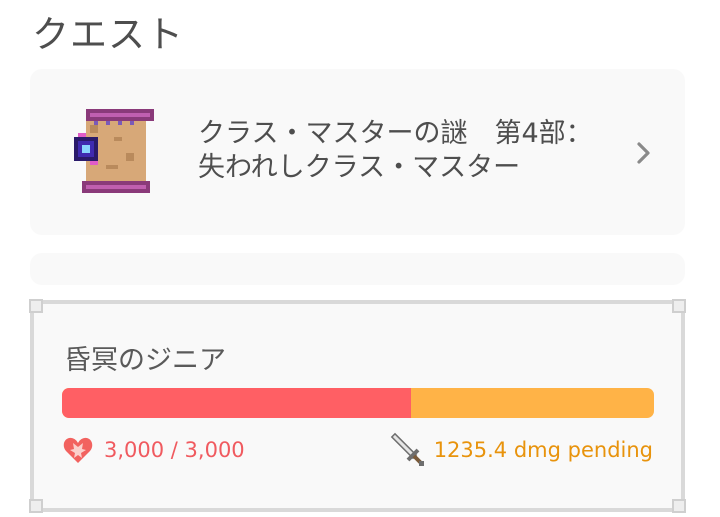 This screenshot has width=720, height=517. What do you see at coordinates (408, 151) in the screenshot?
I see `quest-title: クラス・マスターの謎 第4部： 失われしクラス・マスター` at bounding box center [408, 151].